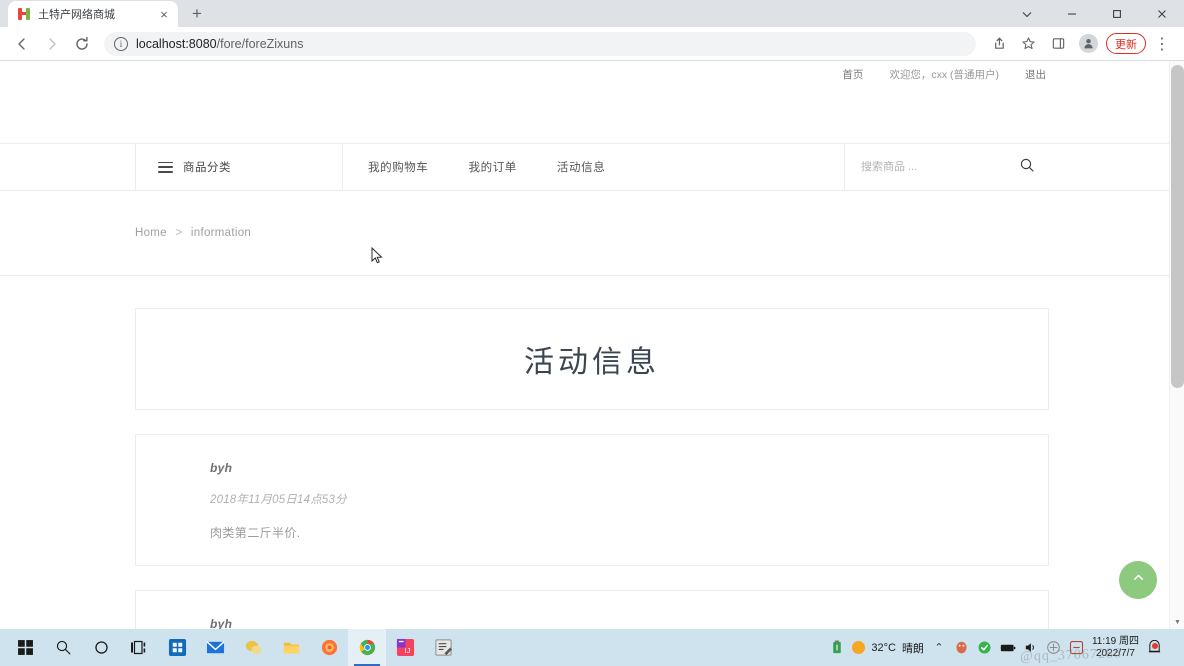  Describe the element at coordinates (592, 233) in the screenshot. I see `breadcrumb-band: Home > information` at that location.